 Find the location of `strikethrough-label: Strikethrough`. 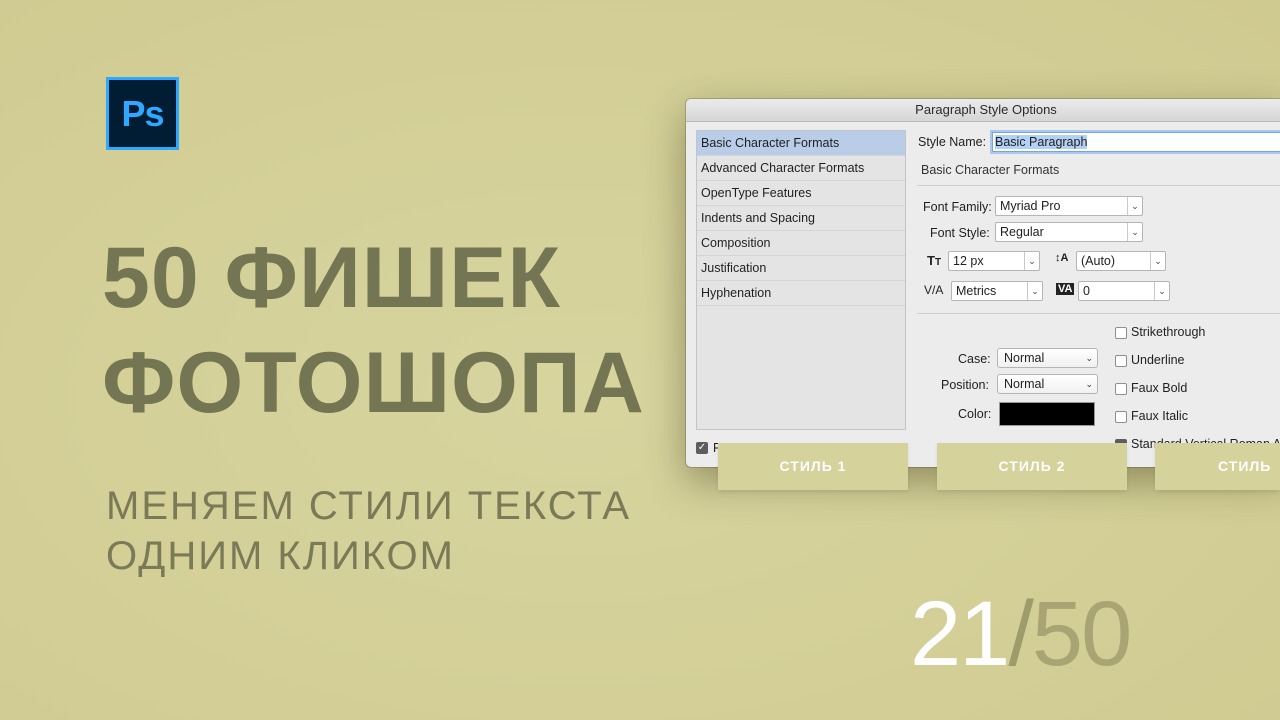

strikethrough-label: Strikethrough is located at coordinates (1168, 332).